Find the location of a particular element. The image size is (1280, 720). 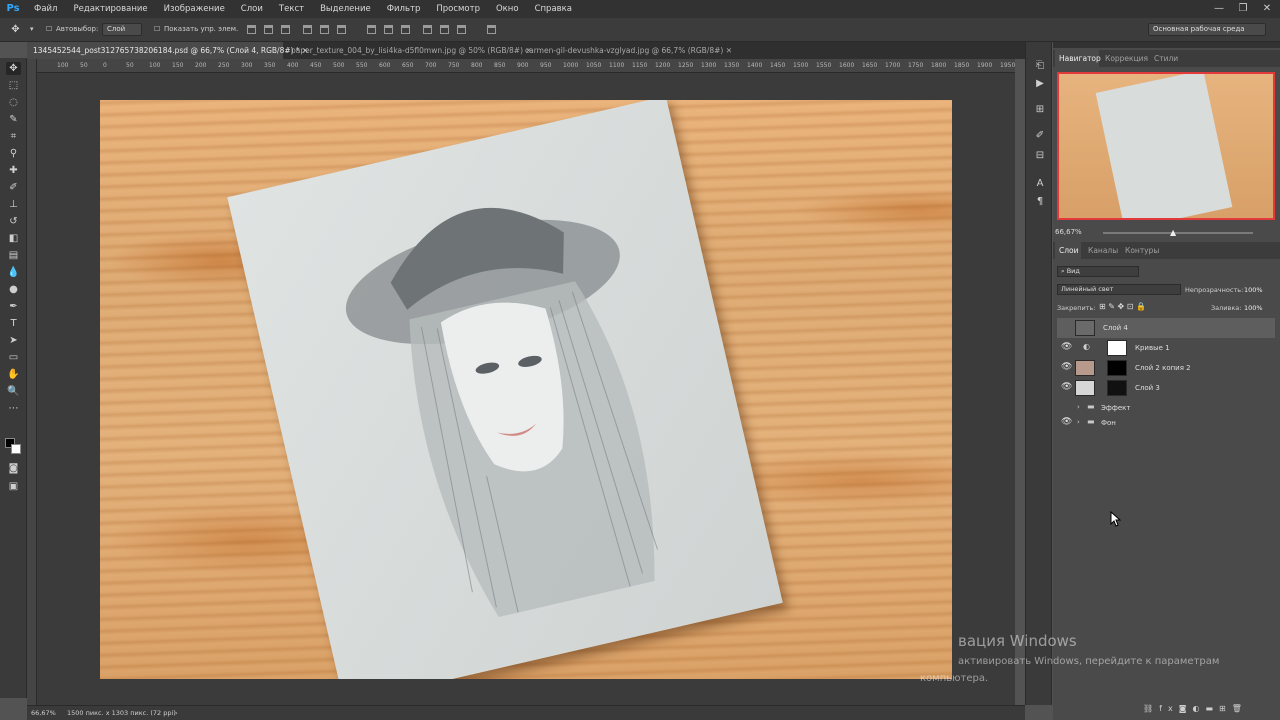

curves-adjustment-icon: ◐ is located at coordinates (1086, 346).